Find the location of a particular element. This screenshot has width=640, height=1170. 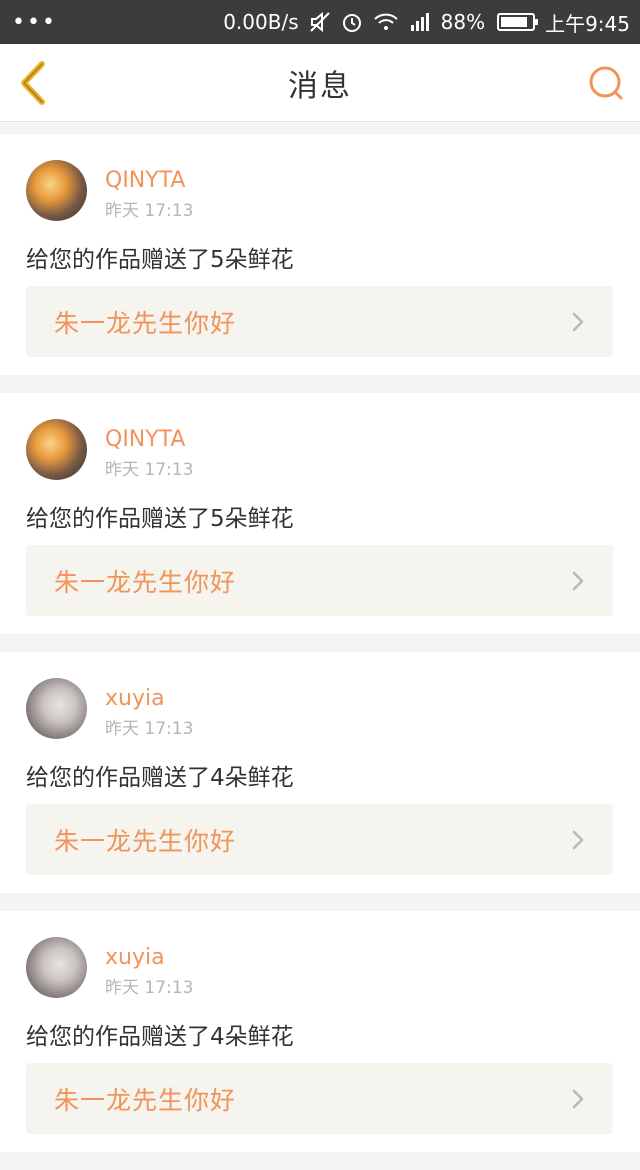

battery-percent: 88% is located at coordinates (463, 22).